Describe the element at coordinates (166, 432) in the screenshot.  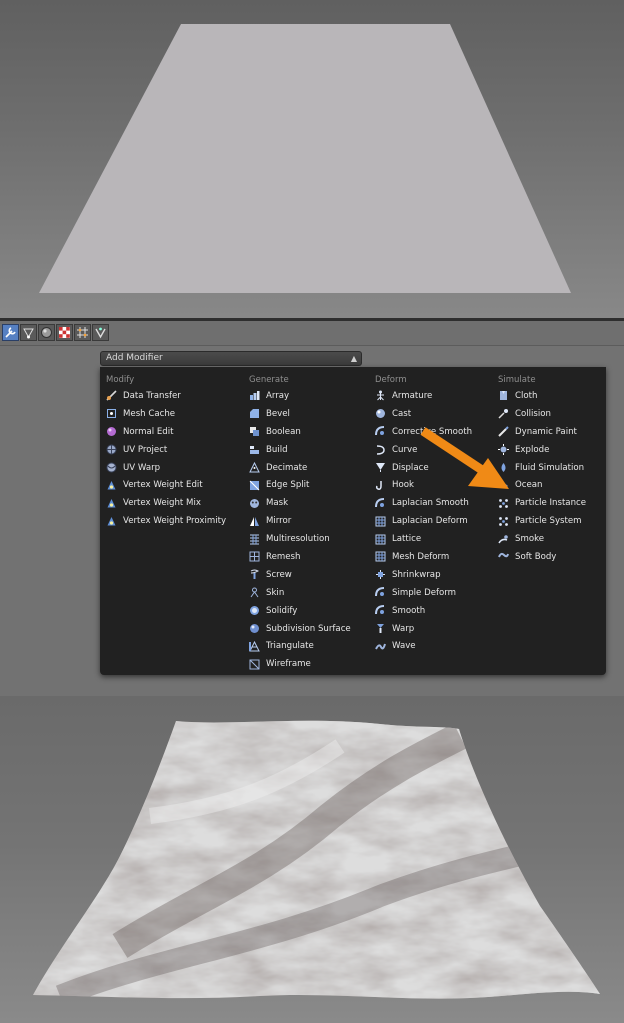
I see `menu-item: Normal Edit` at that location.